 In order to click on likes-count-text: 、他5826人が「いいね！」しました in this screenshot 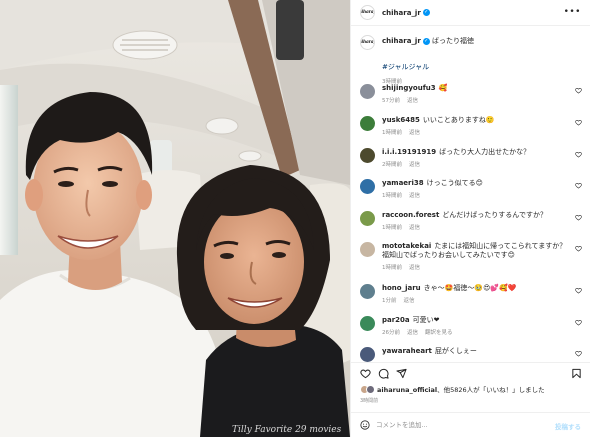, I will do `click(491, 390)`.